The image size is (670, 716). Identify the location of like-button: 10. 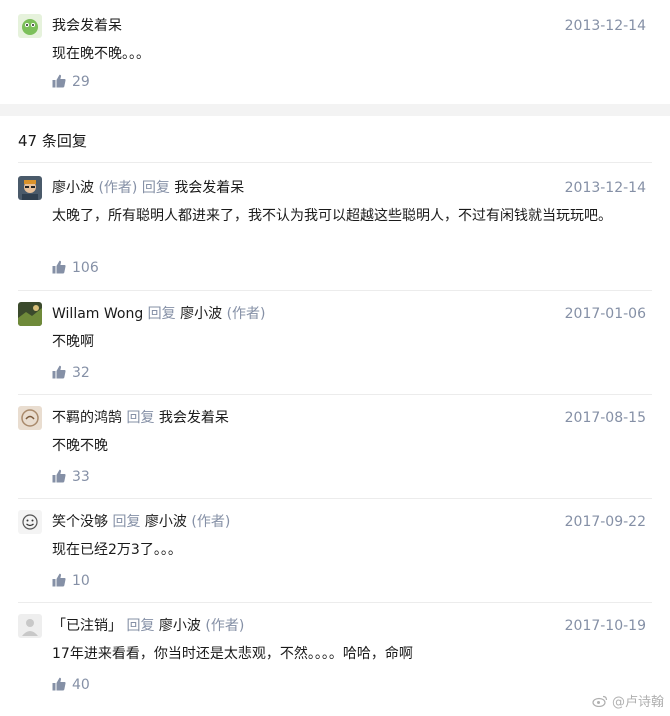
(71, 581).